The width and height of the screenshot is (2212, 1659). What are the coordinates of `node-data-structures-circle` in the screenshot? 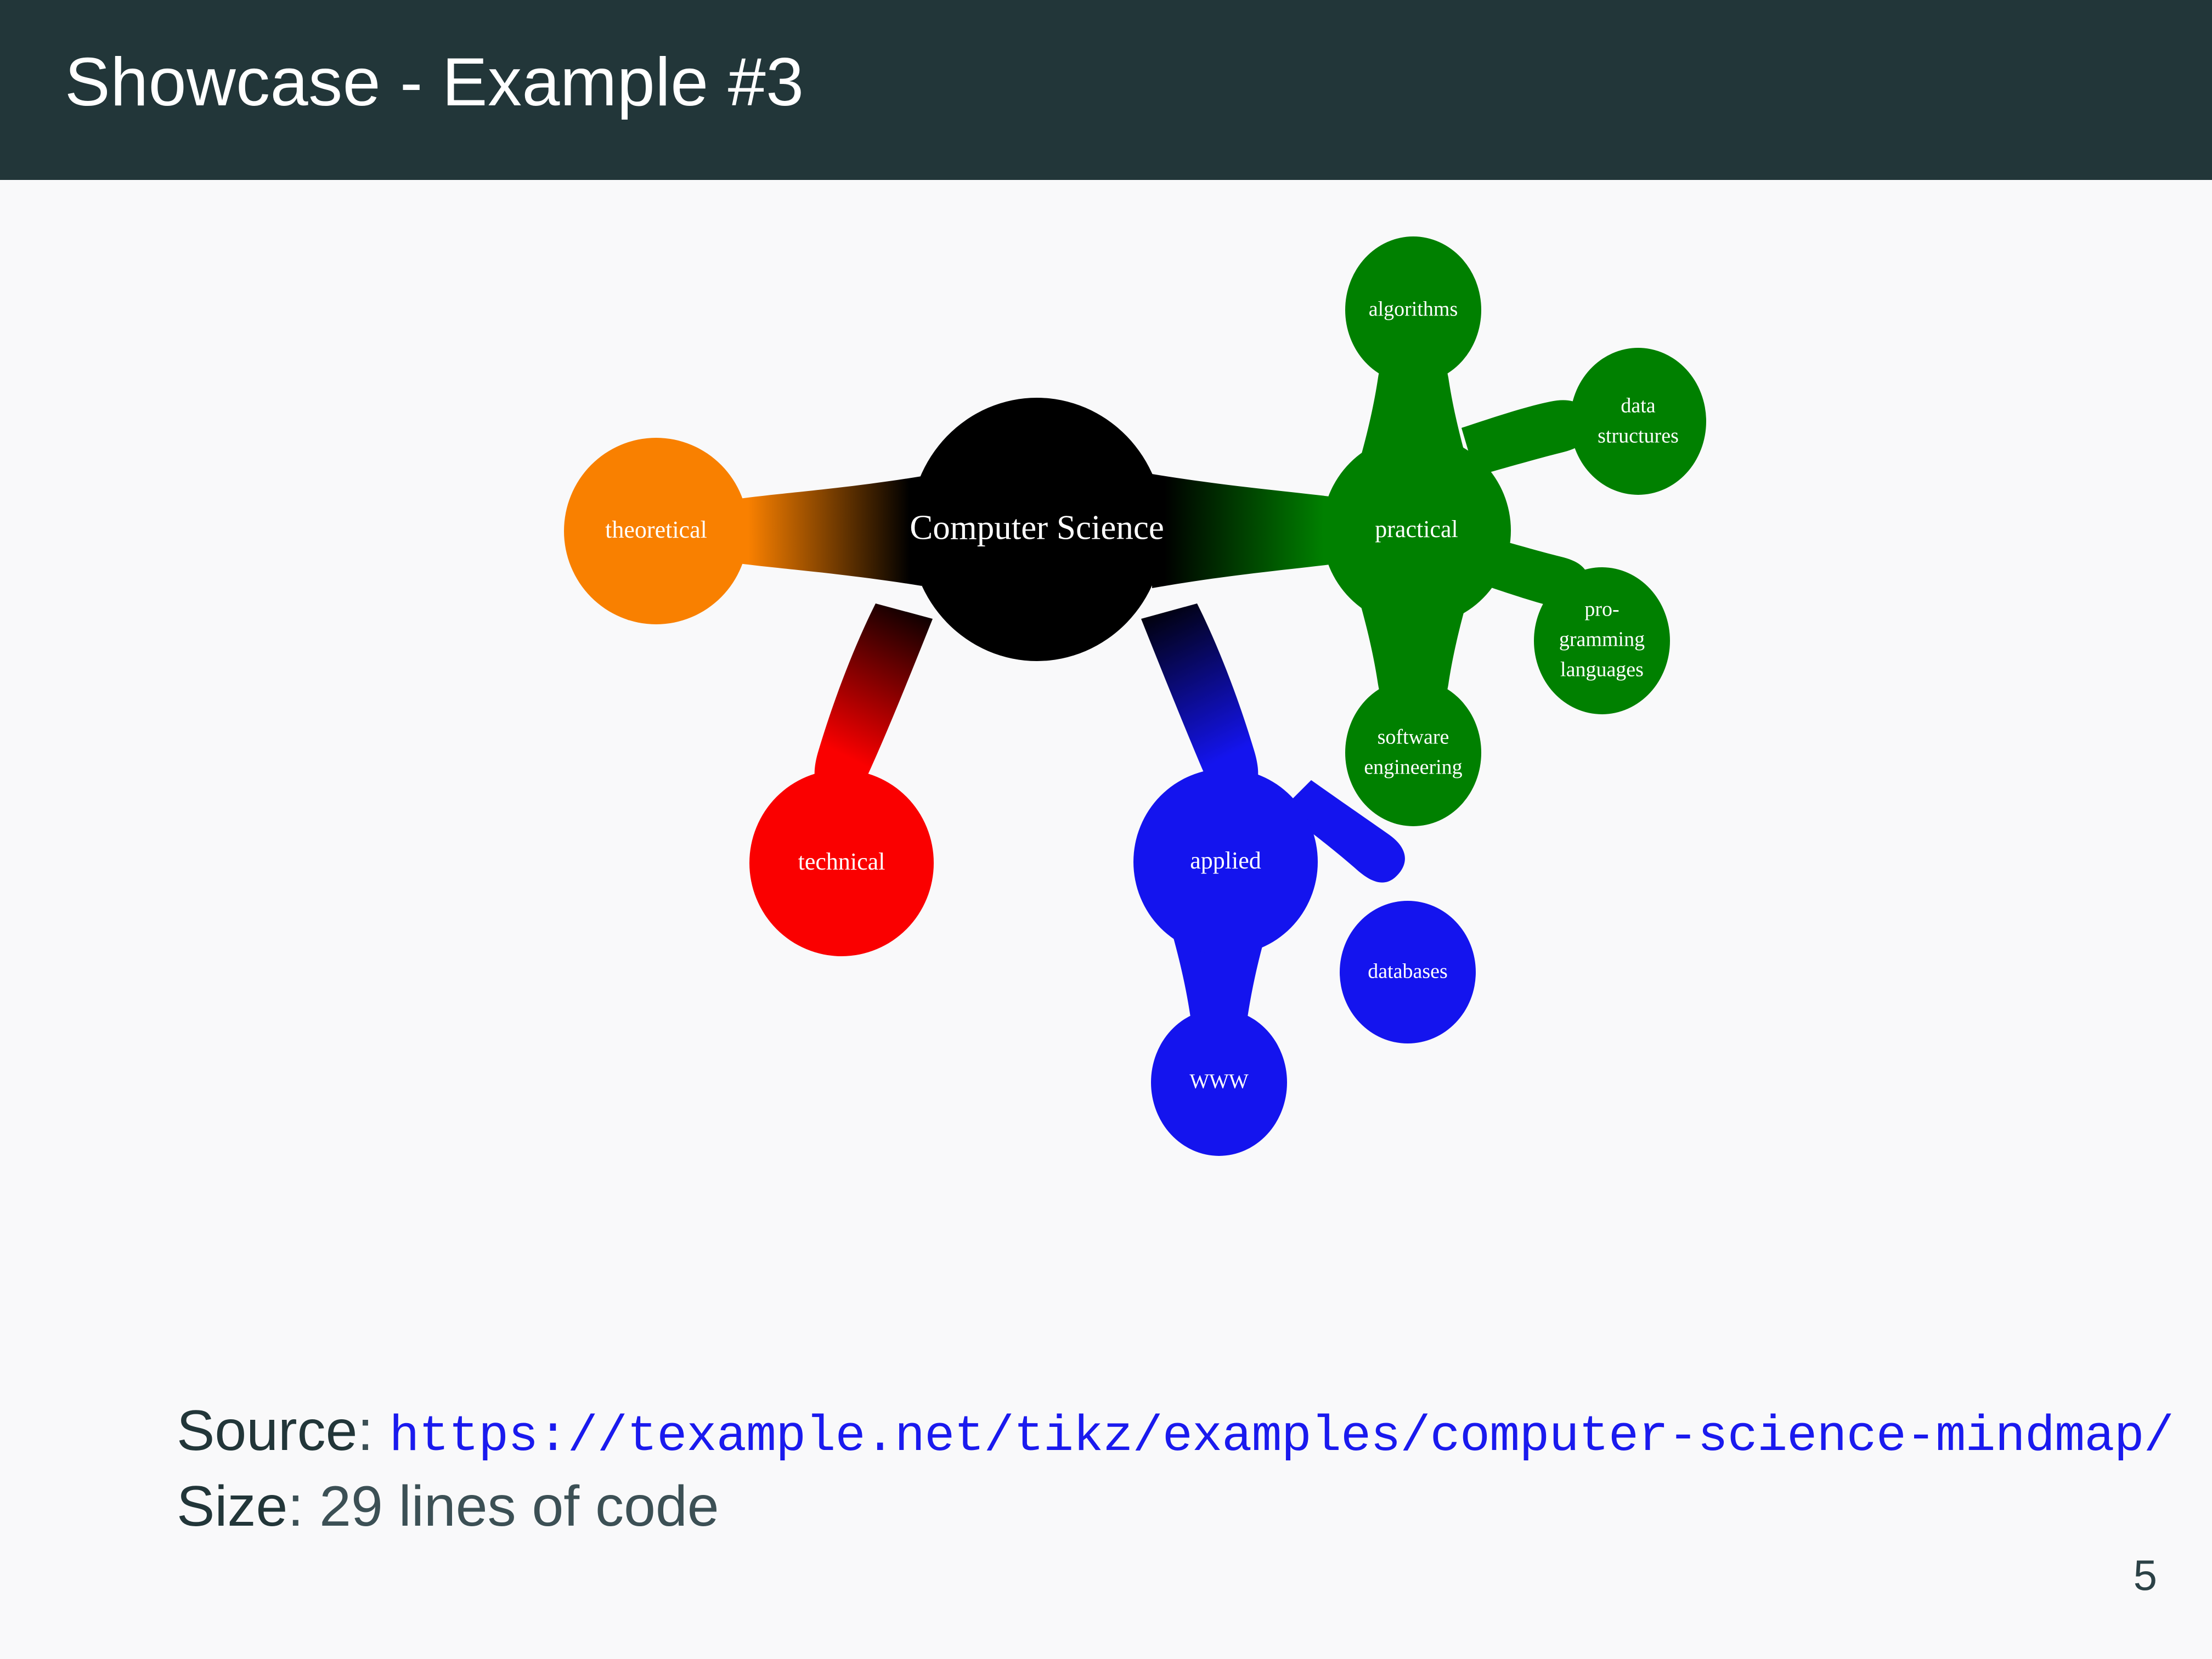 It's located at (1638, 422).